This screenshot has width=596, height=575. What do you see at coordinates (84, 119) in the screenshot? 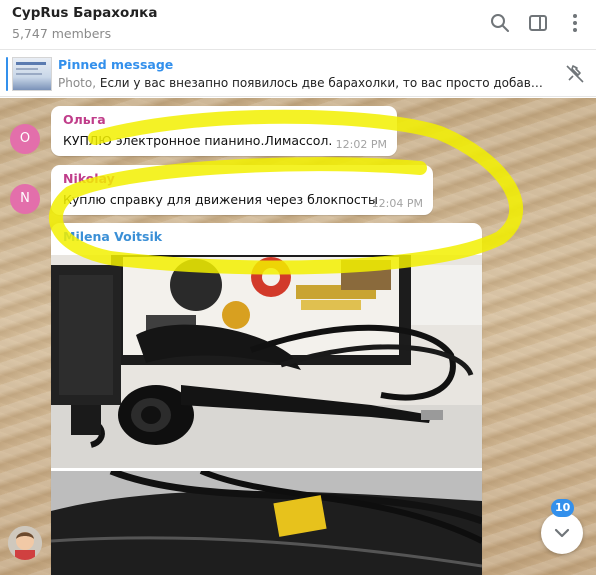
I see `sender-name: Ольга` at bounding box center [84, 119].